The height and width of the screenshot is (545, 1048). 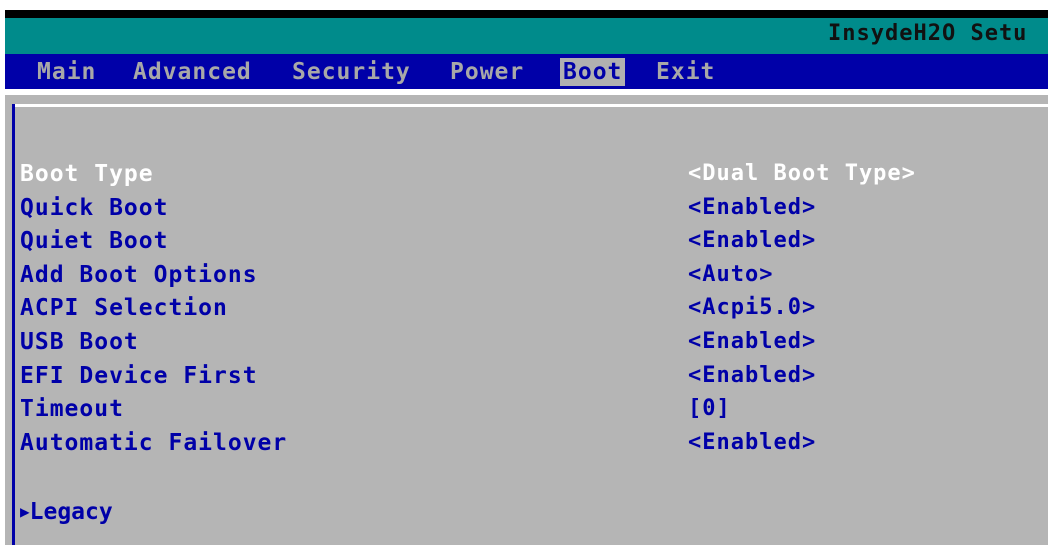 I want to click on setting-label: EFI Device First, so click(x=139, y=376).